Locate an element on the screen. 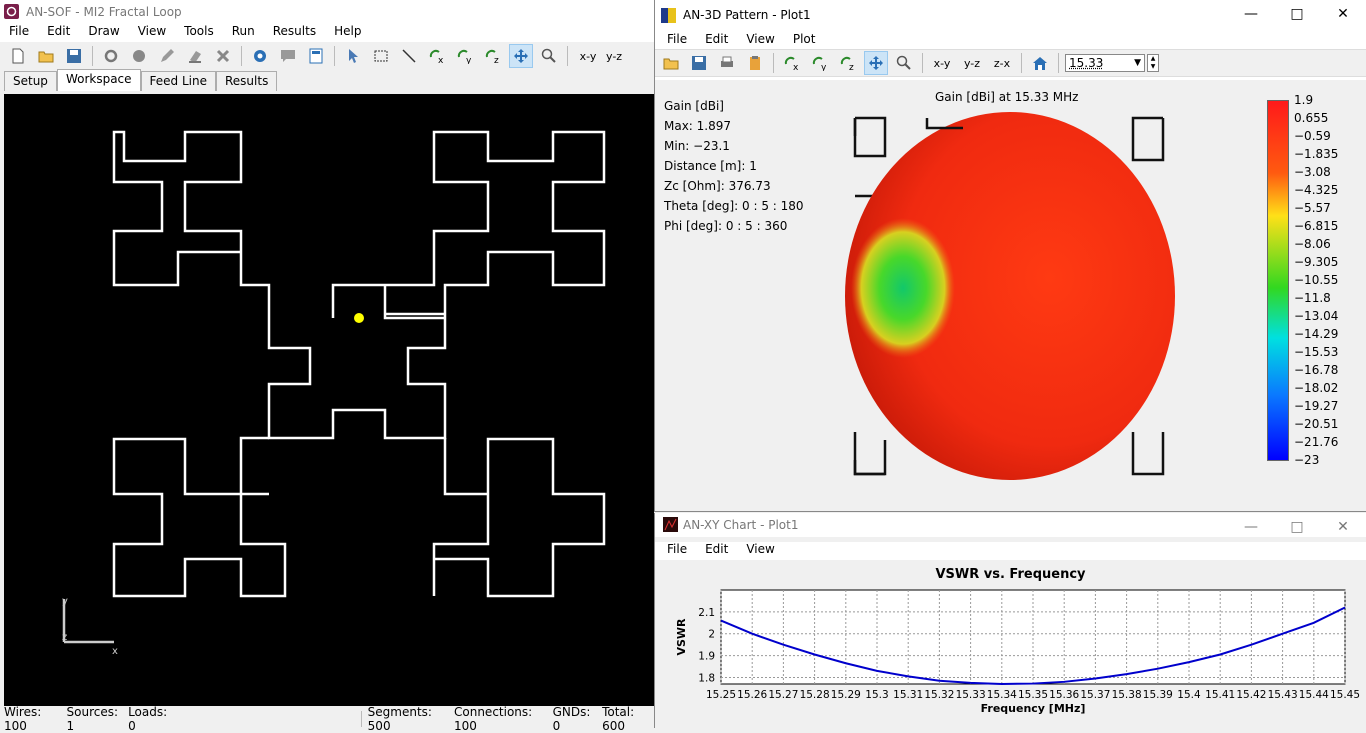 The height and width of the screenshot is (733, 1366). menu-plot: Plot is located at coordinates (804, 41).